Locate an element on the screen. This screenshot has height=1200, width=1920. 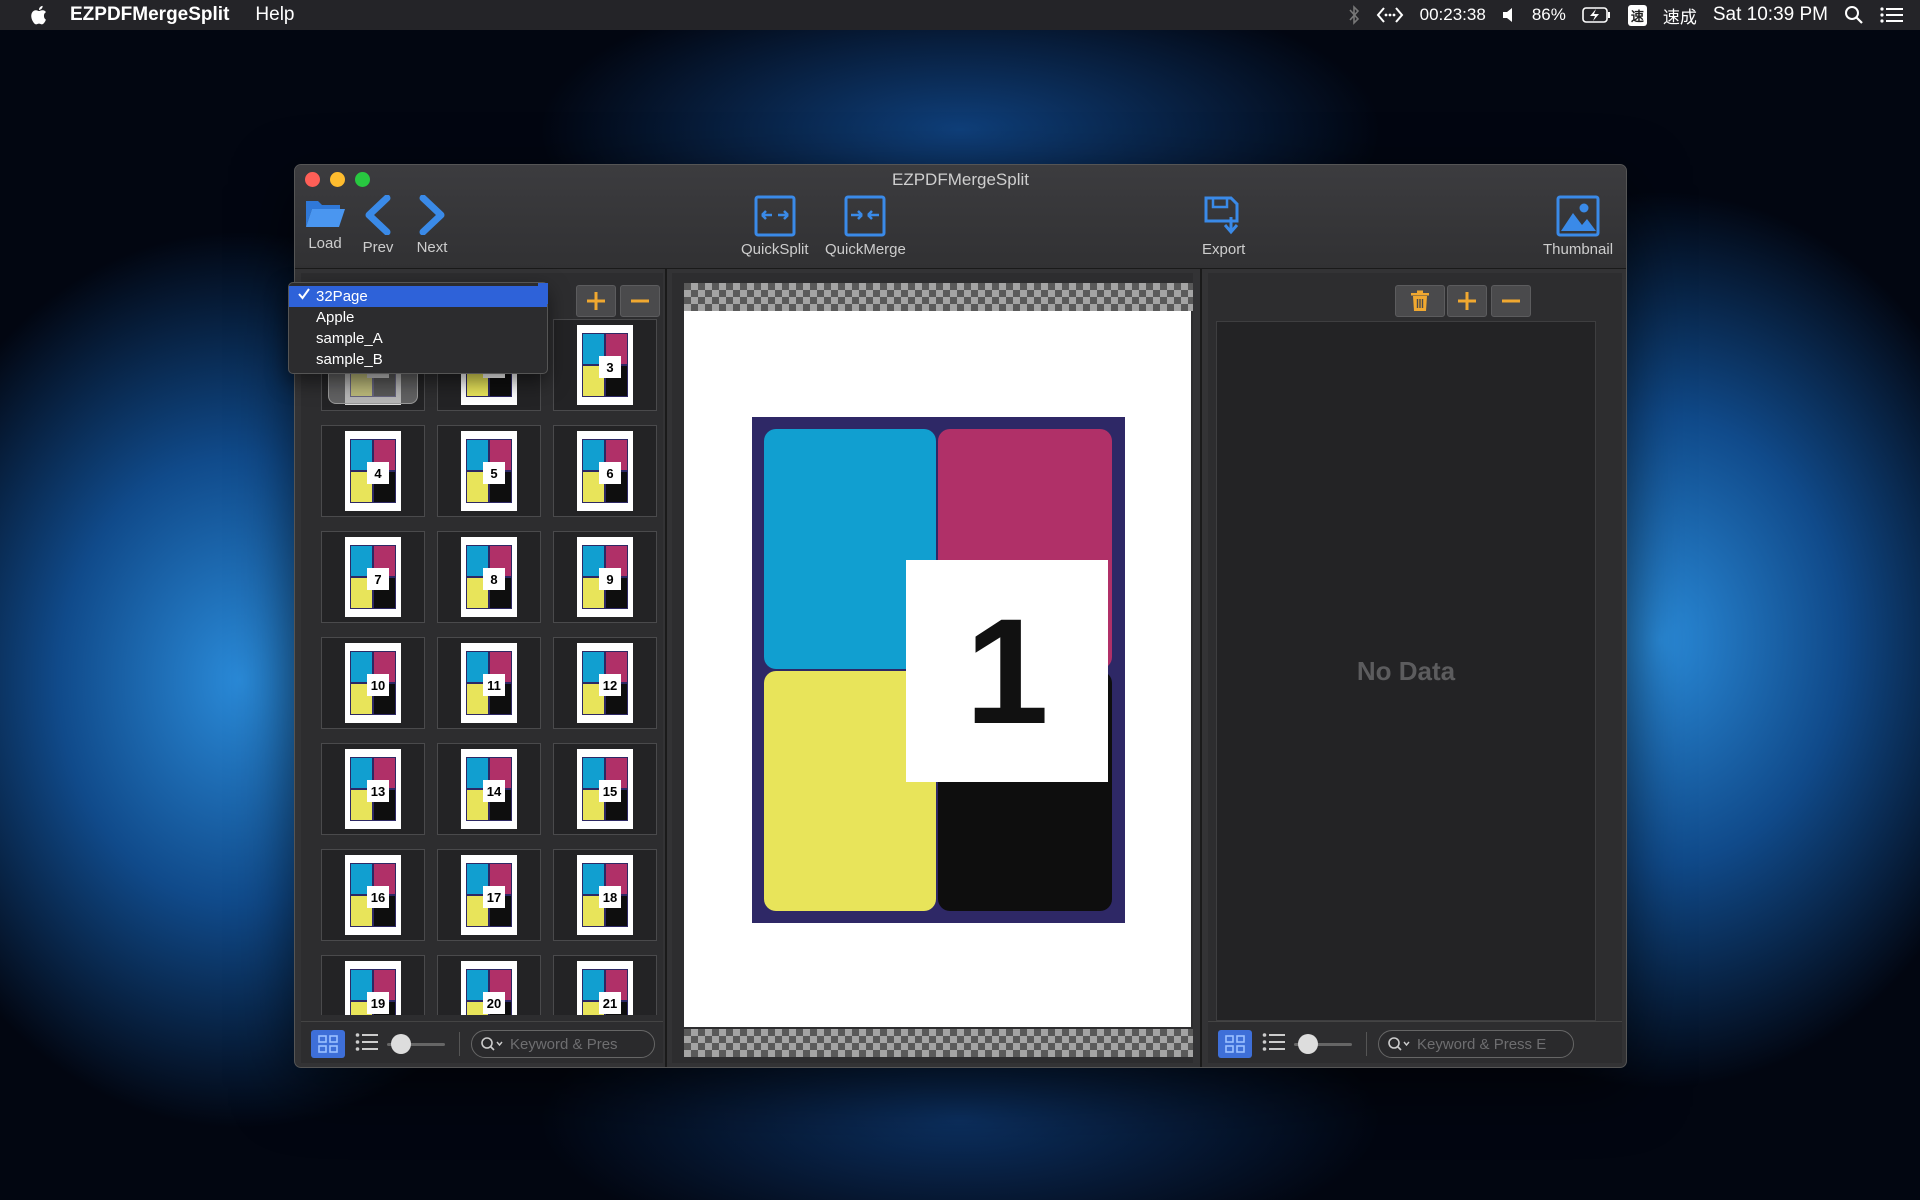
thumbnail-artwork: 19 is located at coordinates (373, 992).